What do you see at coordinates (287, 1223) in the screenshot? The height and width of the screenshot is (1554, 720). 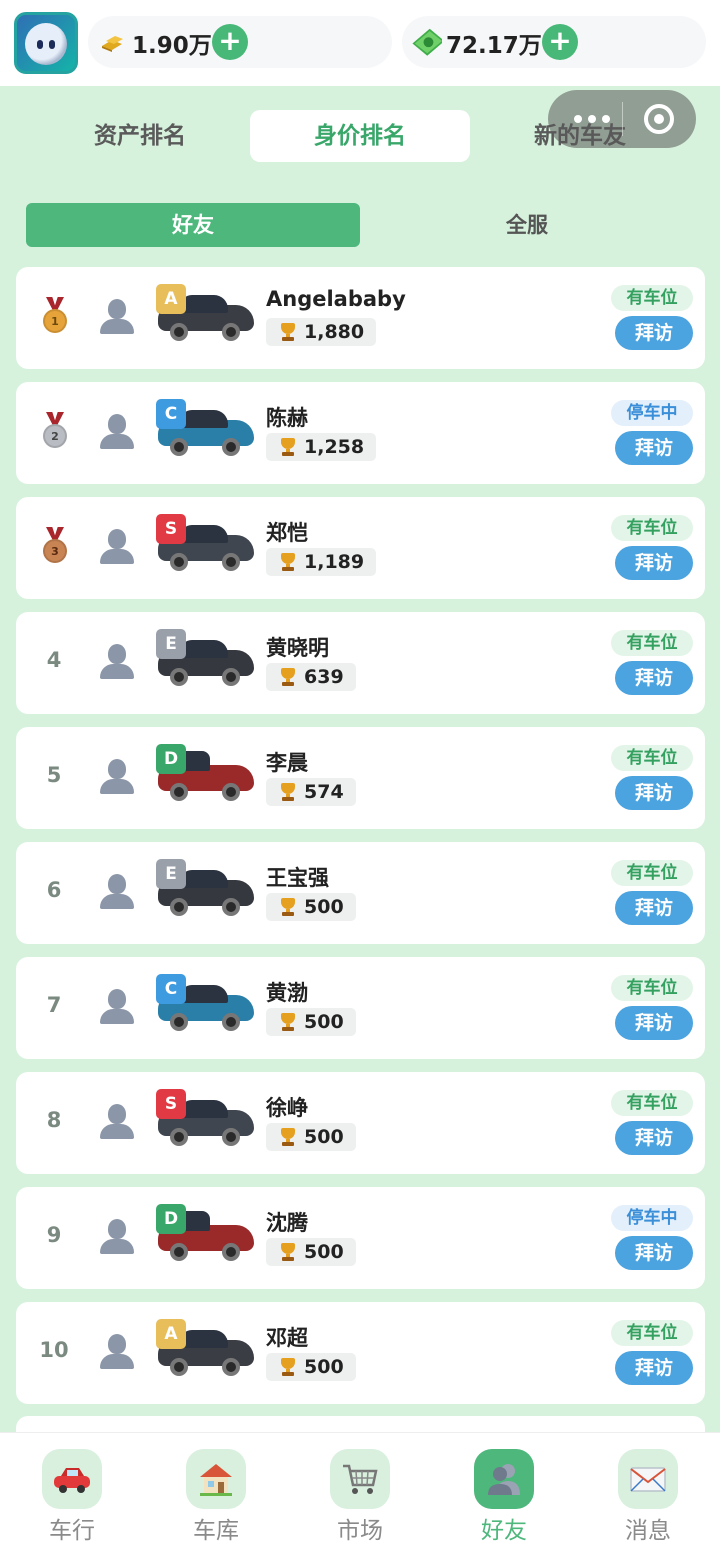 I see `friend-name: 沈腾` at bounding box center [287, 1223].